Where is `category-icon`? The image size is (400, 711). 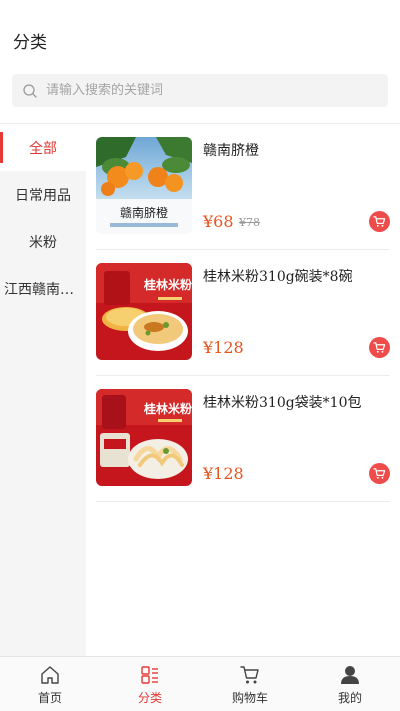 category-icon is located at coordinates (149, 675).